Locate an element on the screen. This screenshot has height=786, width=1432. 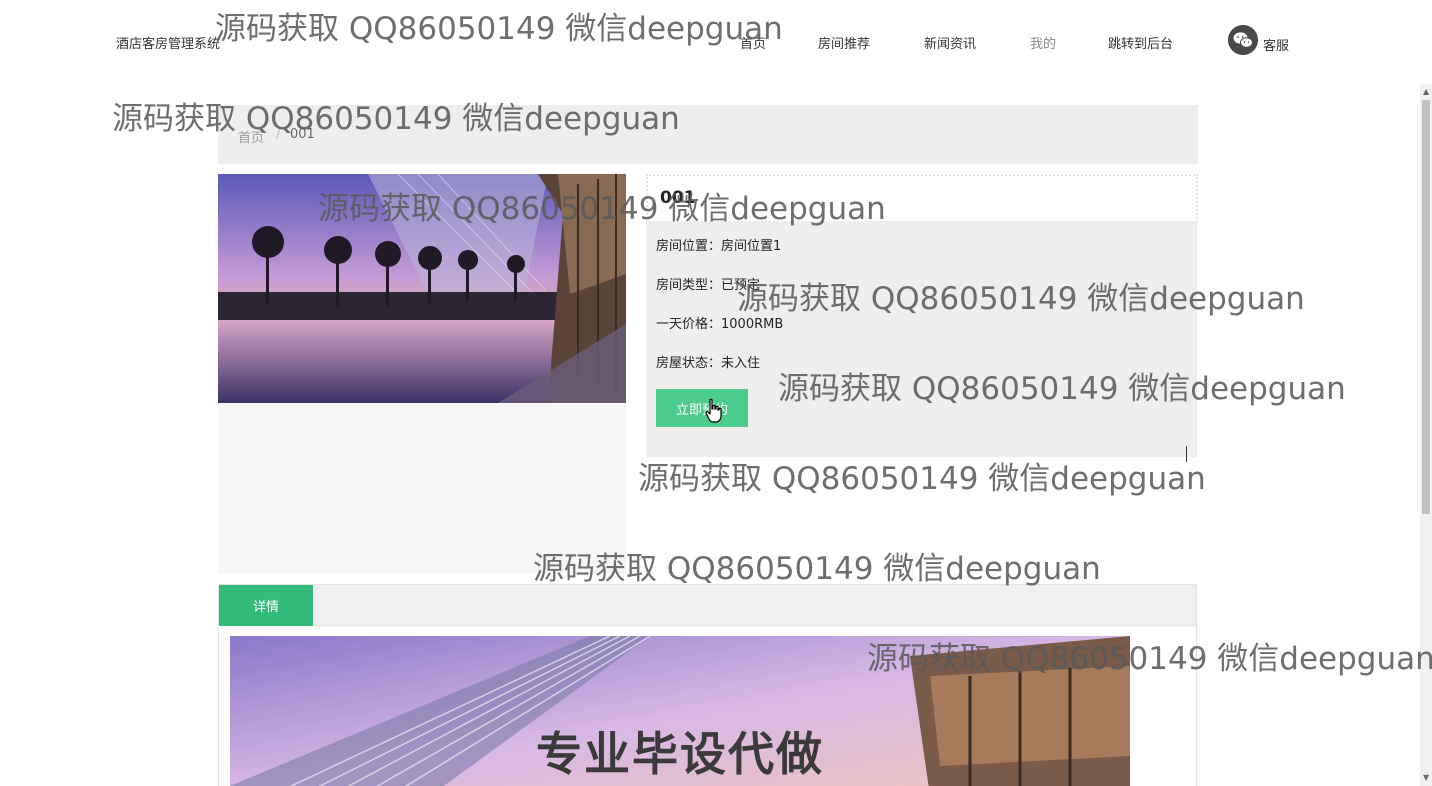
detail-content: 专业毕设代做 is located at coordinates (707, 706).